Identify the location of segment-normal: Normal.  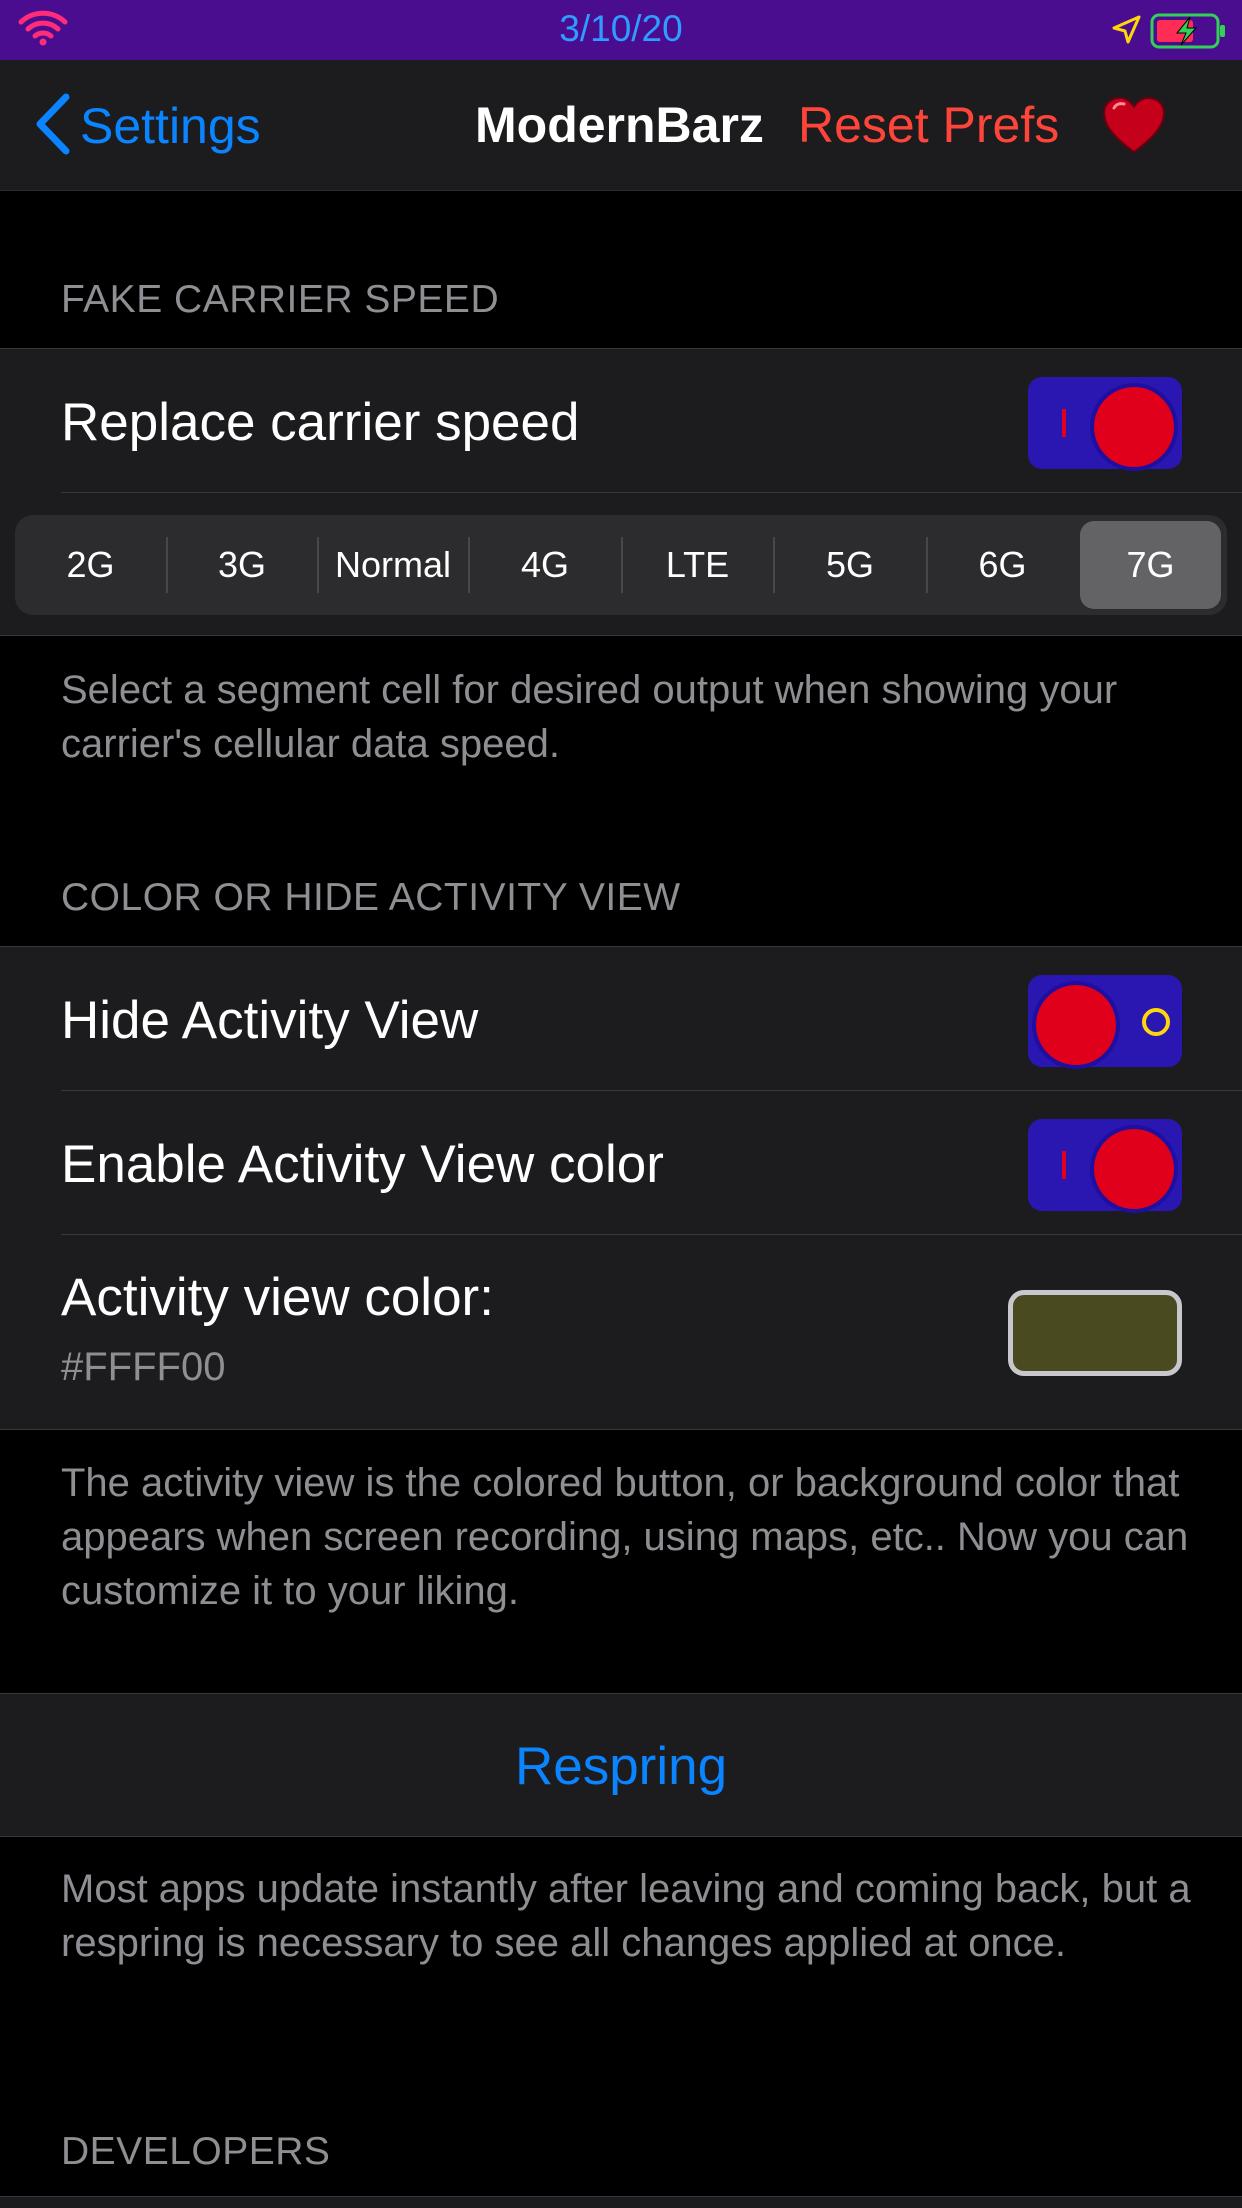
(393, 565).